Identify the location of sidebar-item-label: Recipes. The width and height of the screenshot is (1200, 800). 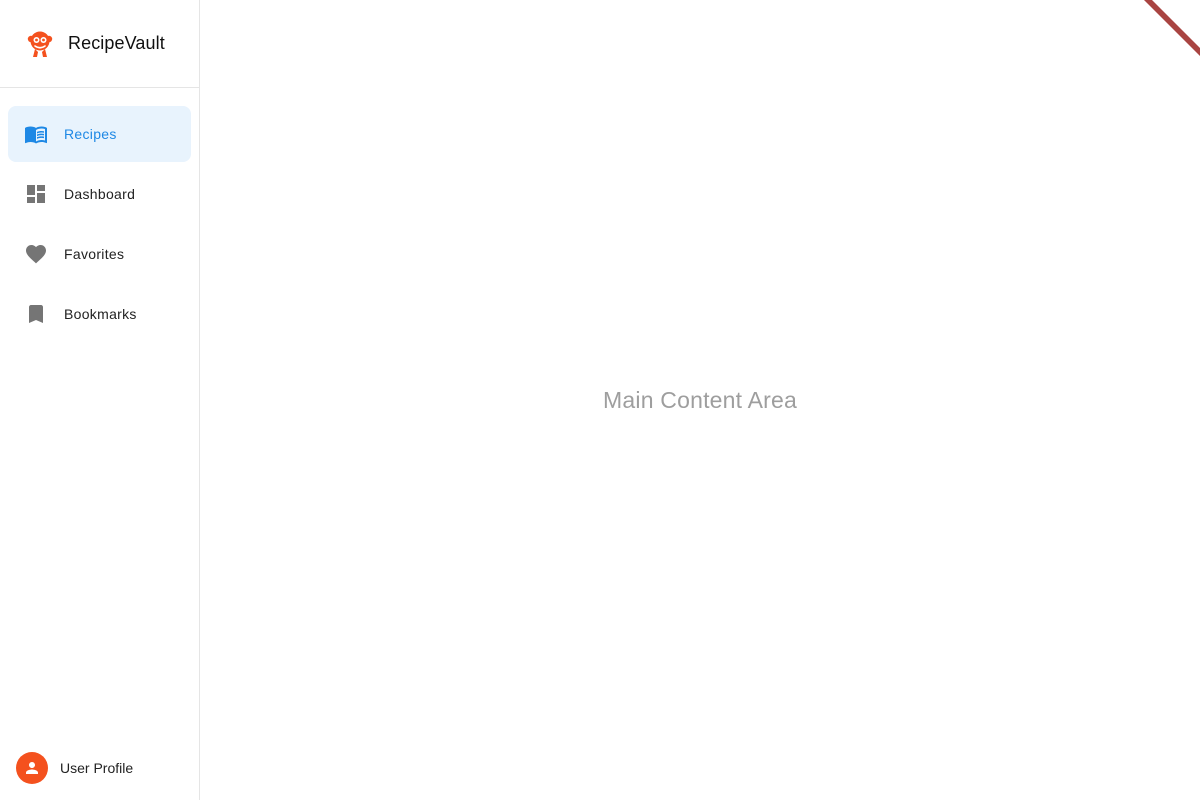
(90, 134).